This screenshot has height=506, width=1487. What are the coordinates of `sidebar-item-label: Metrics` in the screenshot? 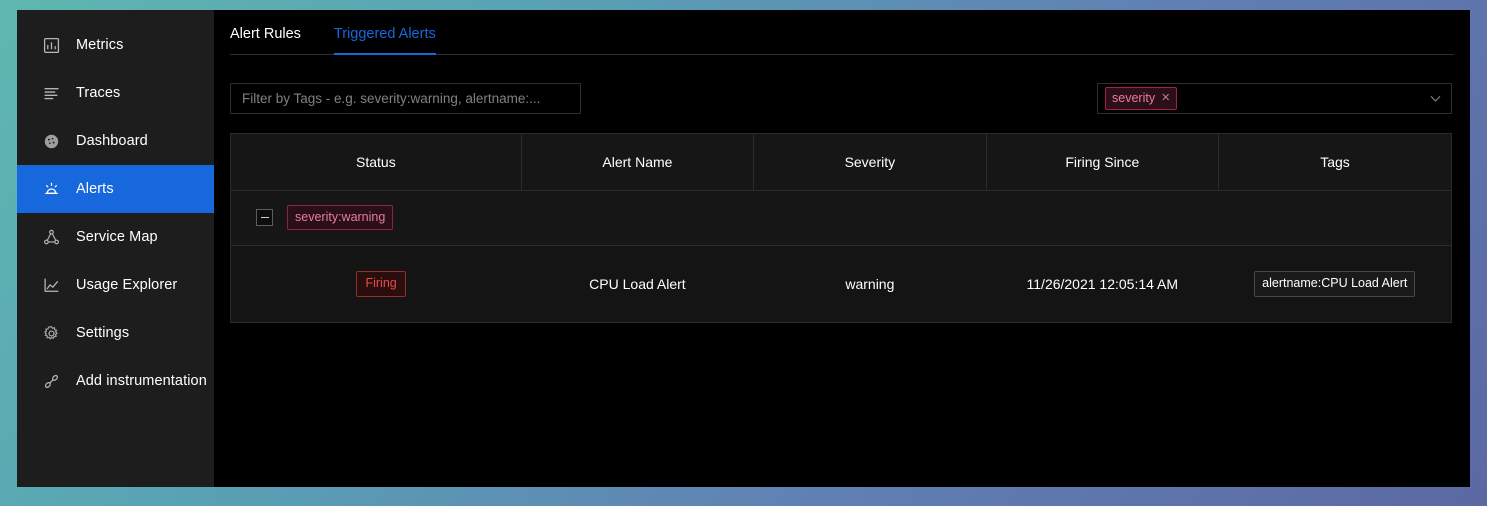 It's located at (100, 44).